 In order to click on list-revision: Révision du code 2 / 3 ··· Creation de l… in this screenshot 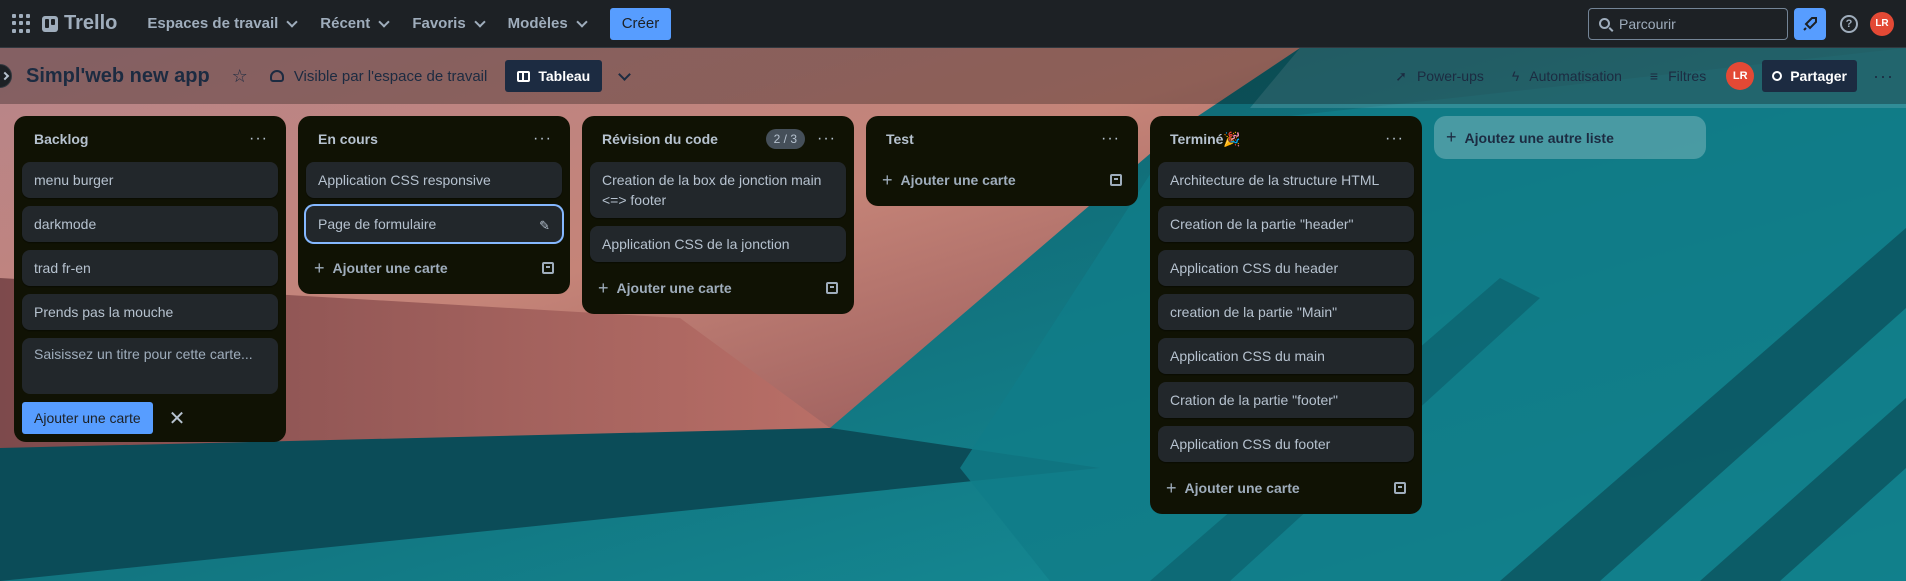, I will do `click(718, 215)`.